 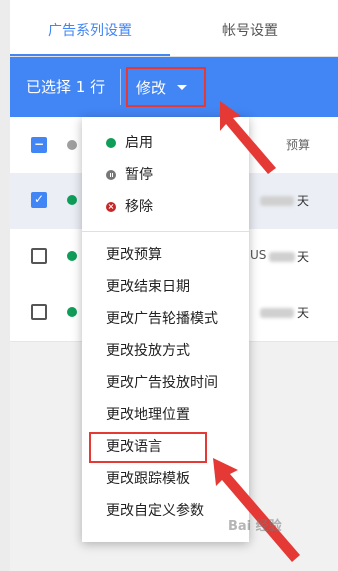 What do you see at coordinates (256, 510) in the screenshot?
I see `arrow-to-language-icon` at bounding box center [256, 510].